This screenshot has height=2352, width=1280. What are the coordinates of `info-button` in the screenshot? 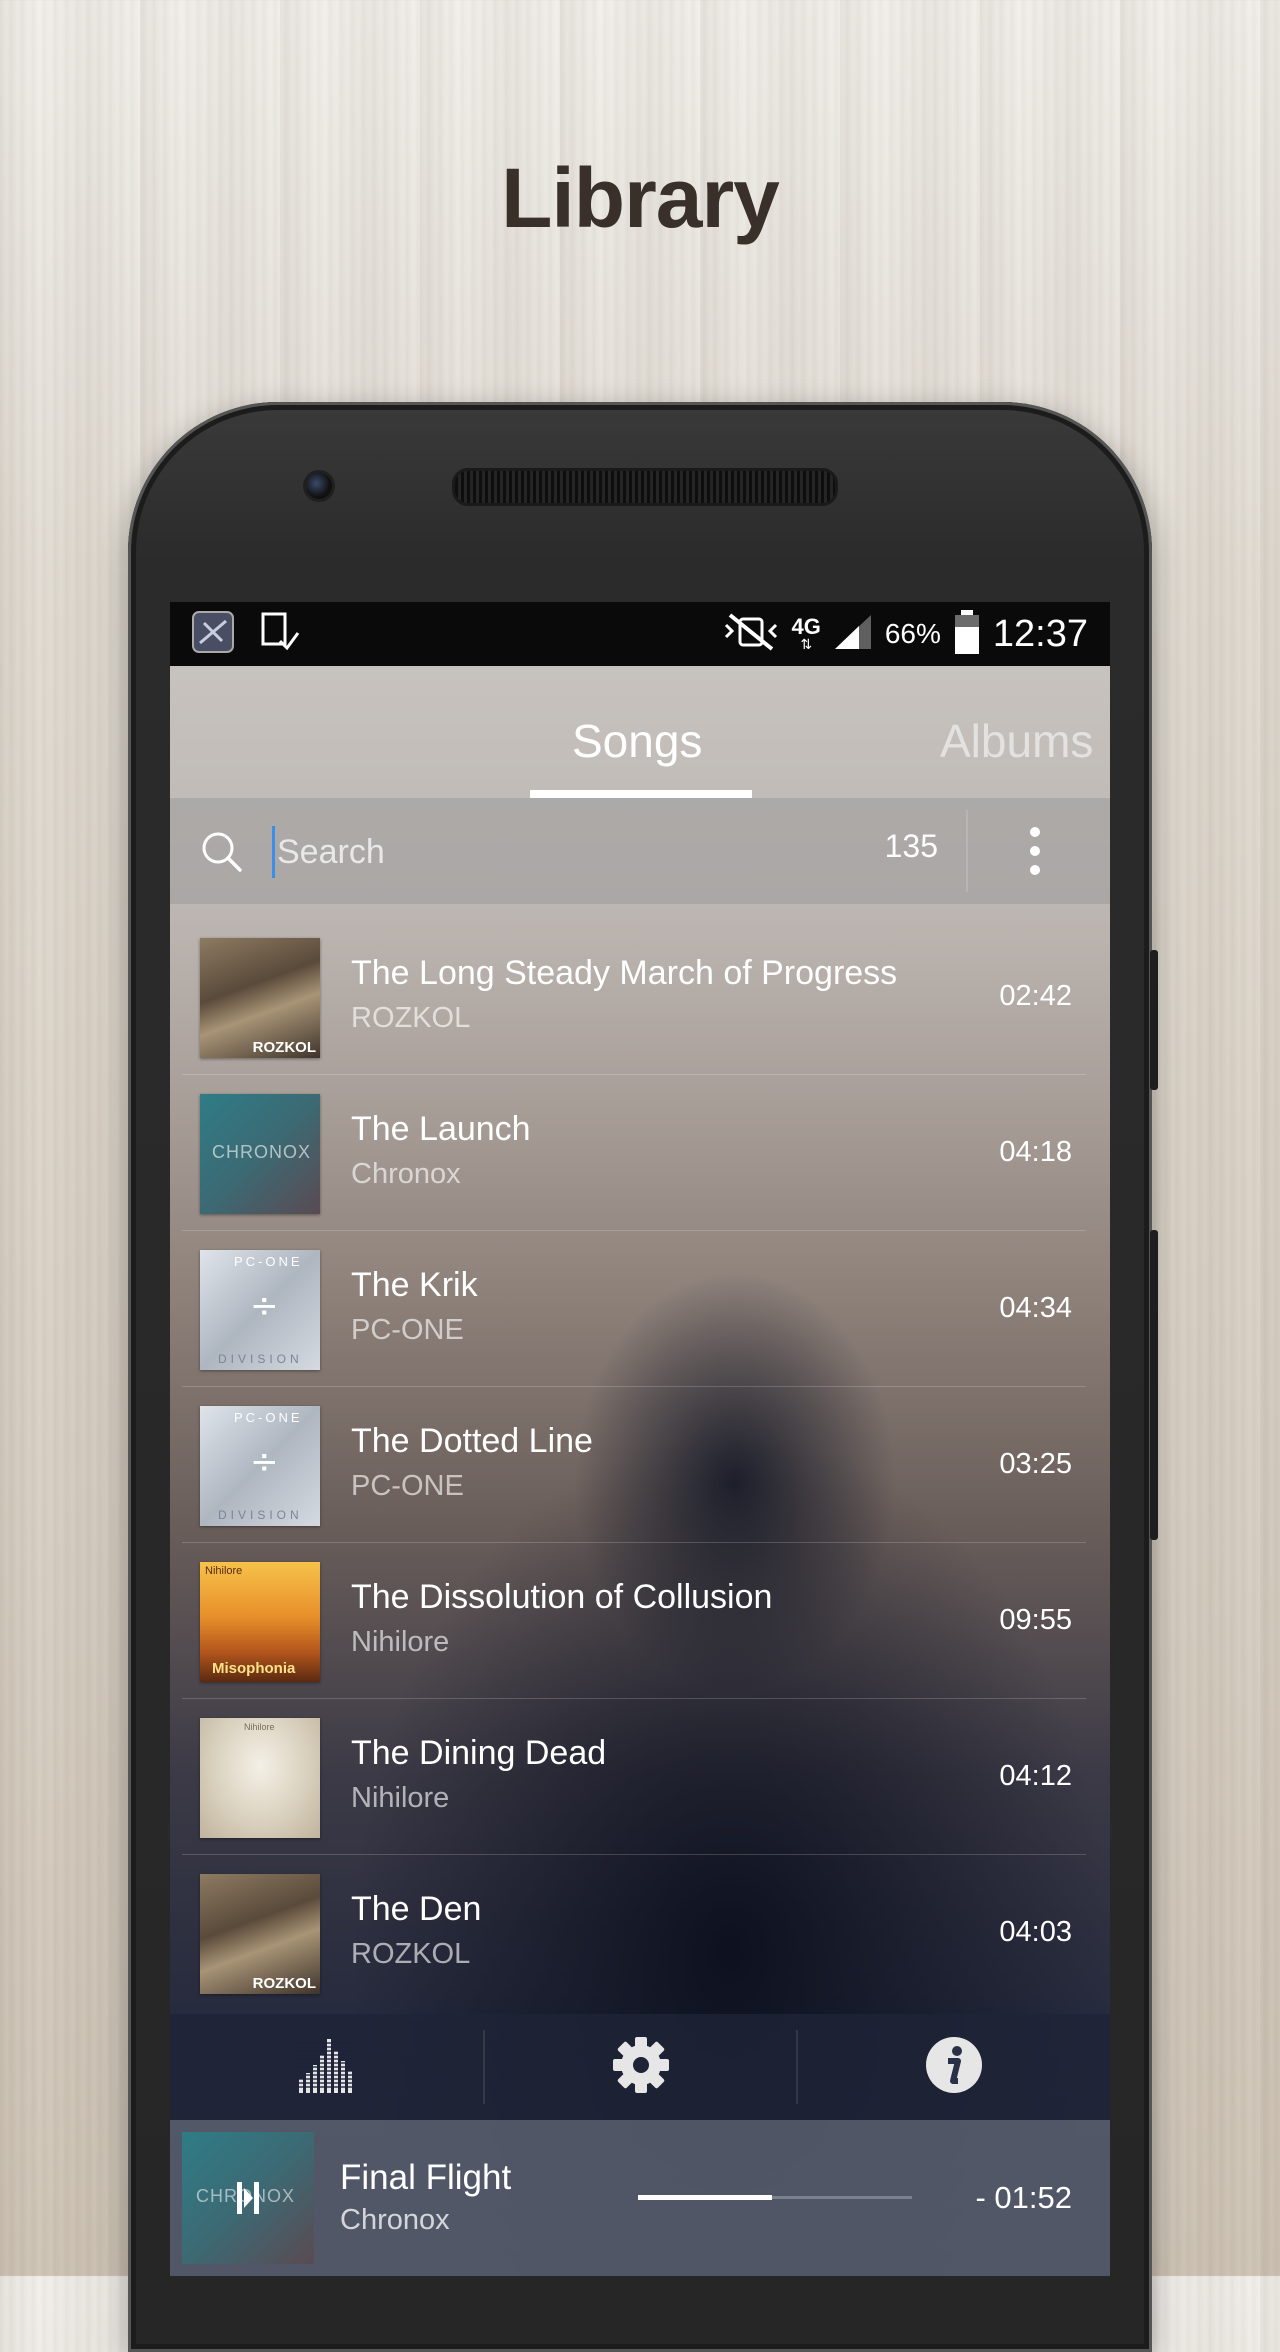 It's located at (953, 2067).